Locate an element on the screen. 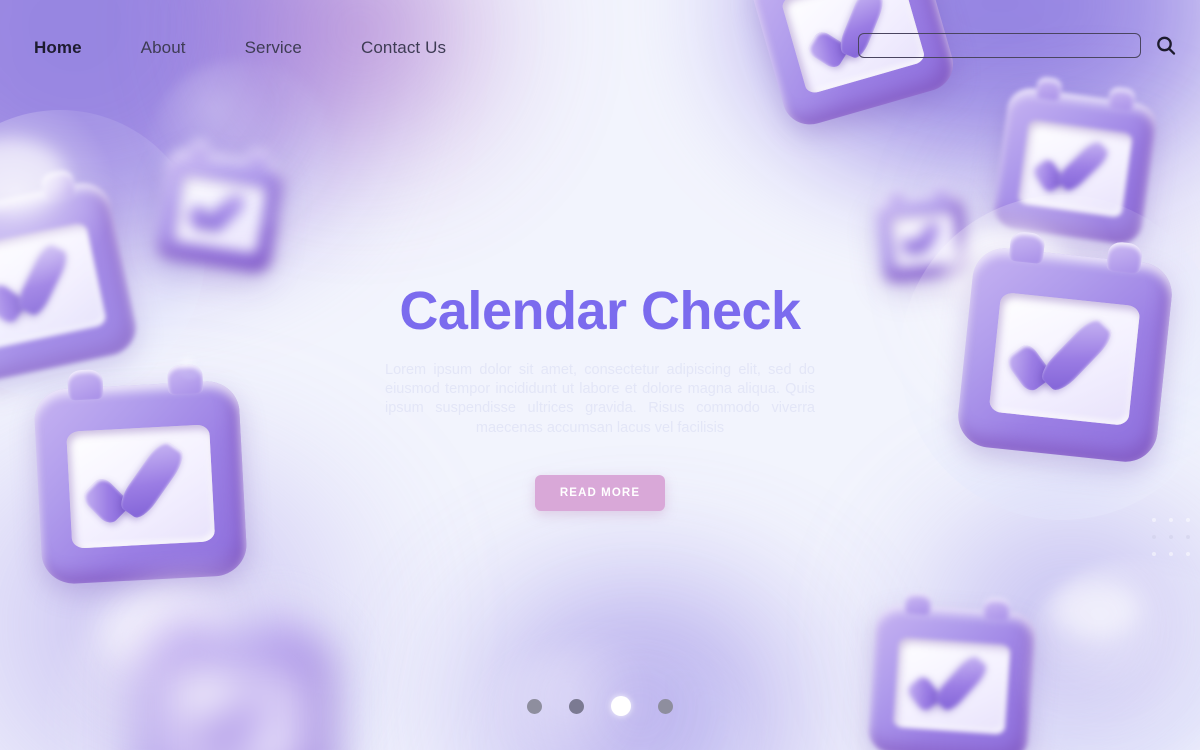 Image resolution: width=1200 pixels, height=750 pixels. search-input is located at coordinates (999, 45).